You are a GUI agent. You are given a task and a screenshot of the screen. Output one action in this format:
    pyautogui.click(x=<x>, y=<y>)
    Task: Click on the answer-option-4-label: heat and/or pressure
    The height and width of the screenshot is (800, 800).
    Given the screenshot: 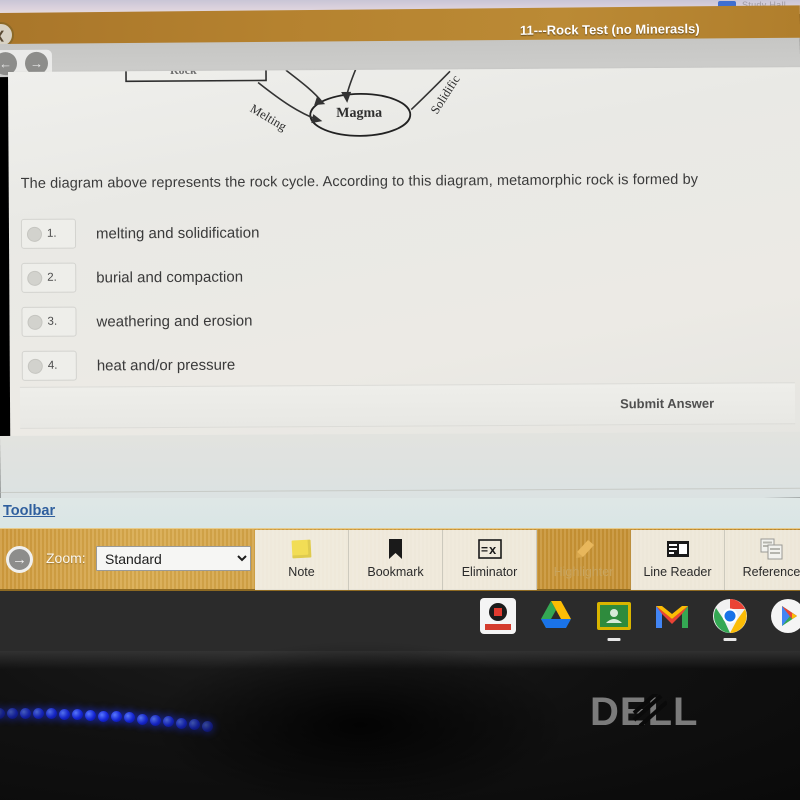 What is the action you would take?
    pyautogui.click(x=166, y=365)
    